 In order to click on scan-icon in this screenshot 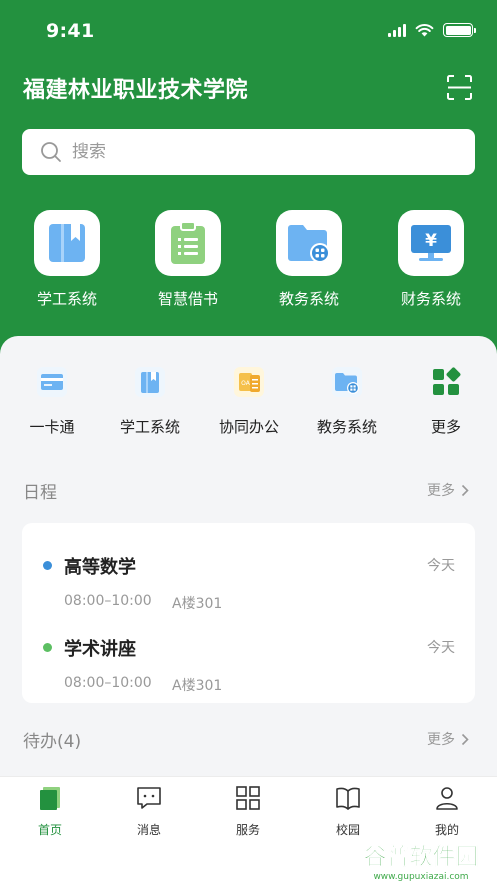, I will do `click(459, 87)`.